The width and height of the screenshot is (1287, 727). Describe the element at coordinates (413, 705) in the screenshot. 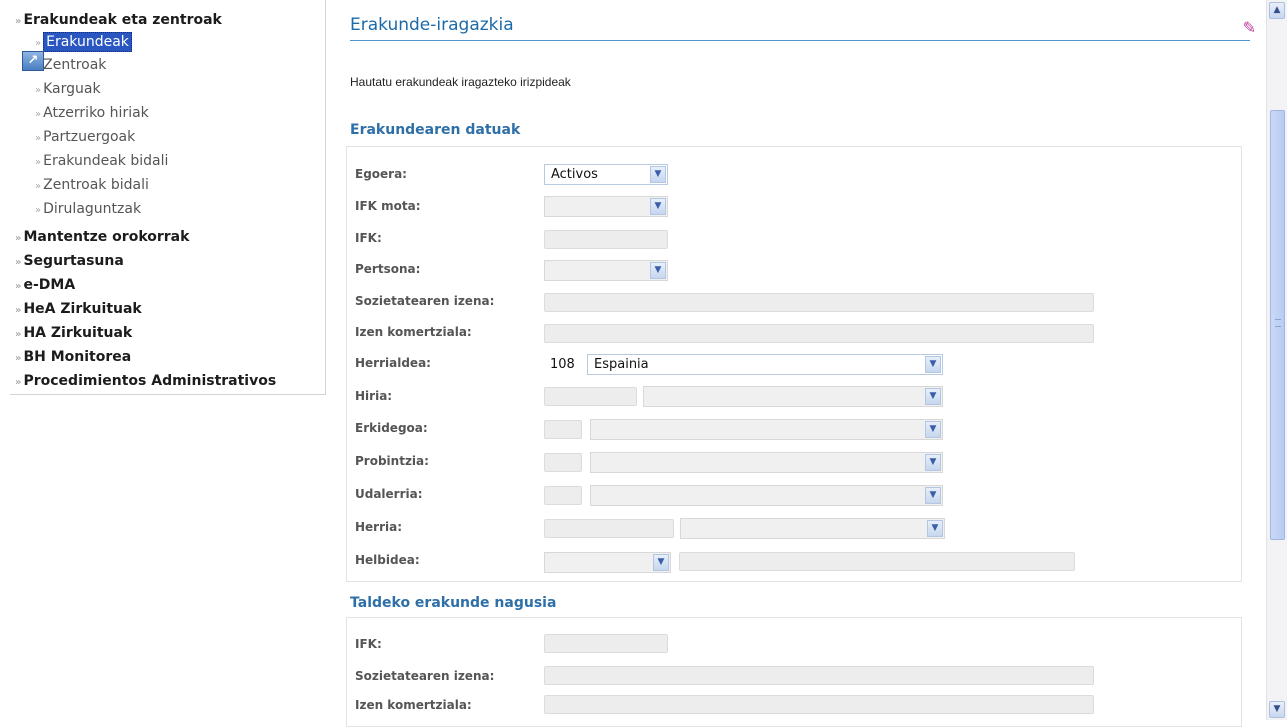

I see `group-izen-komertziala-label: Izen komertziala:` at that location.